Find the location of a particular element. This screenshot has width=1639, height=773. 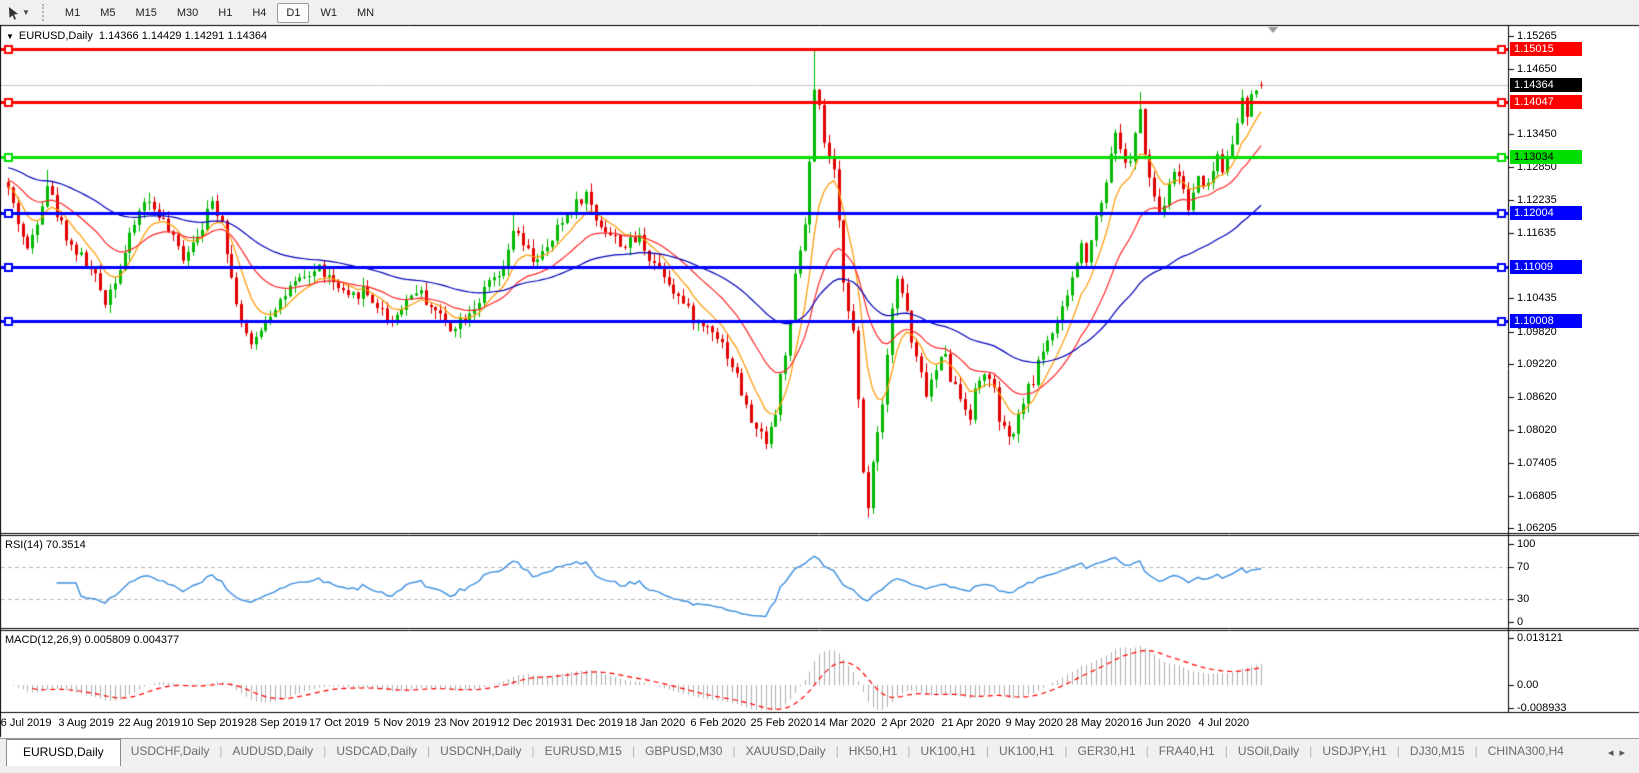

macd-axis-tick: 0.013121 is located at coordinates (1540, 638).